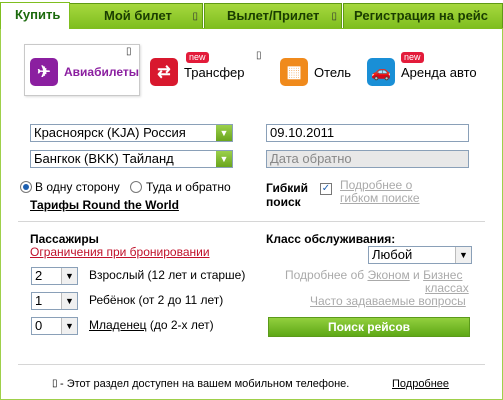 Image resolution: width=503 pixels, height=400 pixels. Describe the element at coordinates (156, 300) in the screenshot. I see `children-label: Ребёнок (от 2 до 11 лет)` at that location.